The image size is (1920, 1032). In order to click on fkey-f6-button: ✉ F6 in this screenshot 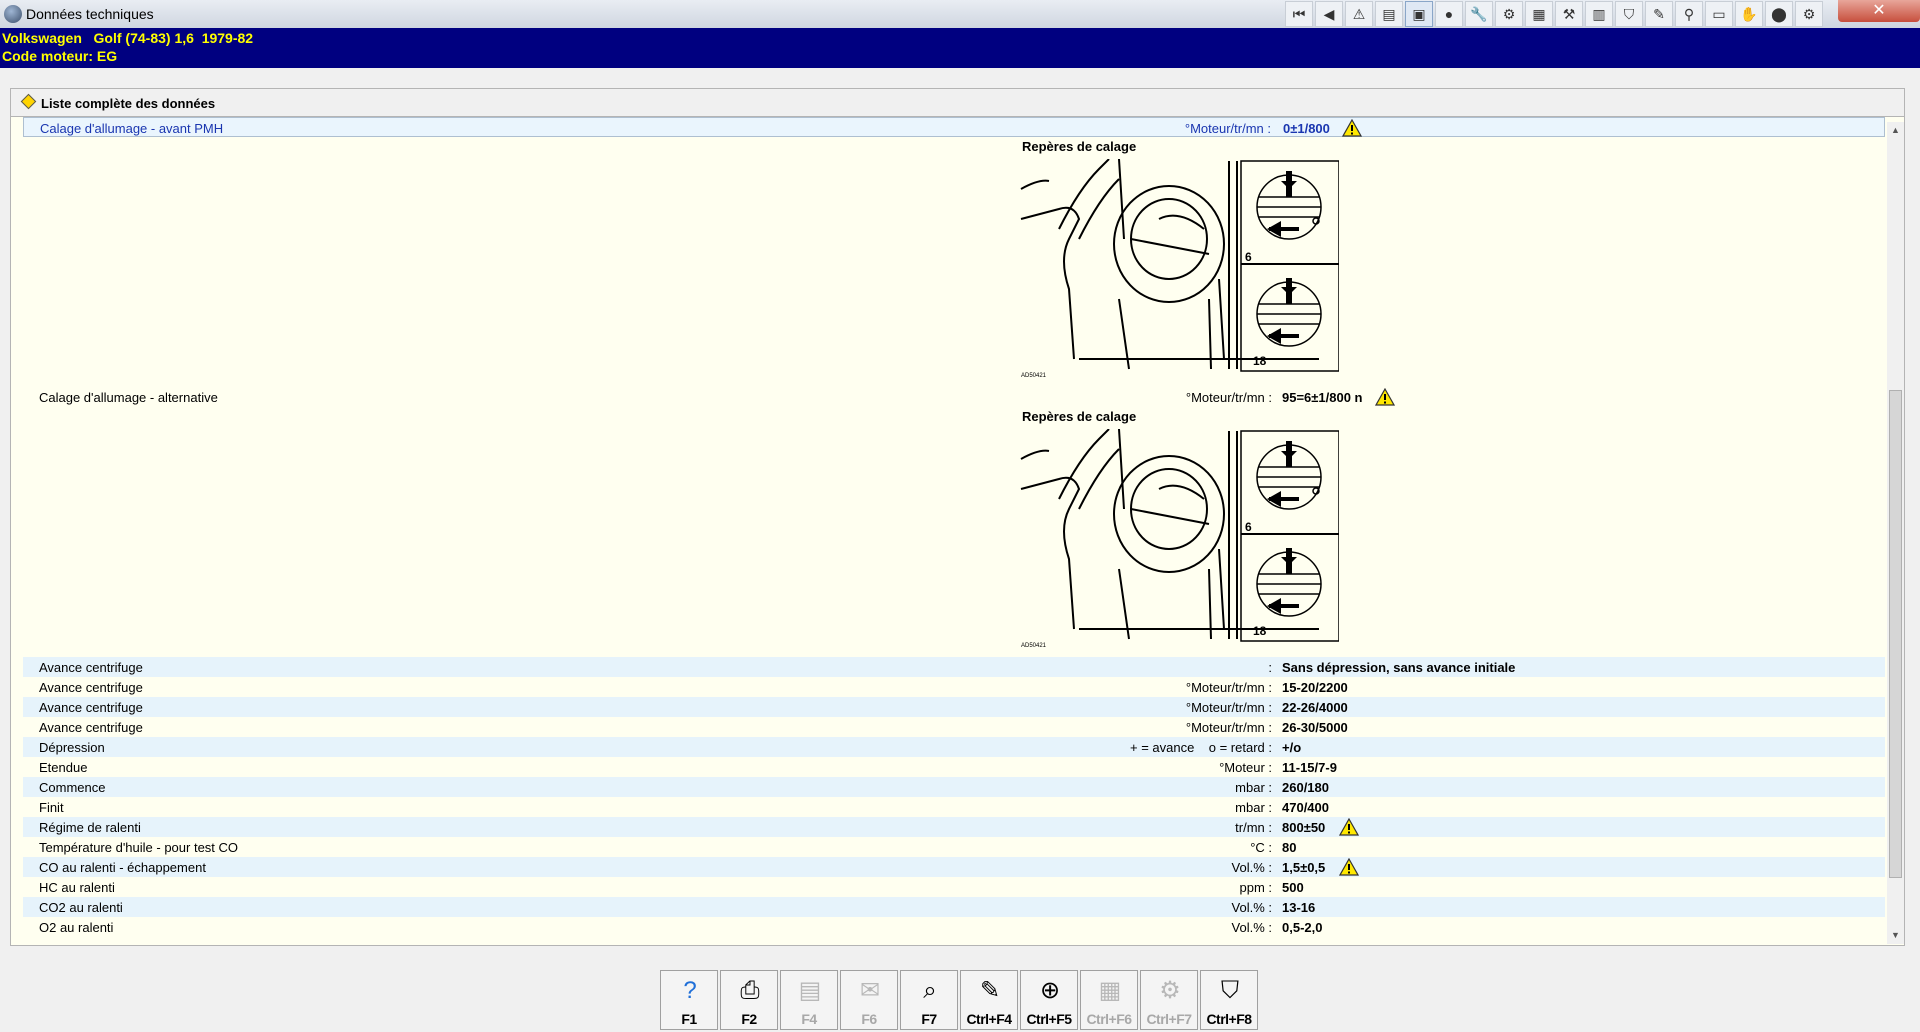, I will do `click(869, 1000)`.